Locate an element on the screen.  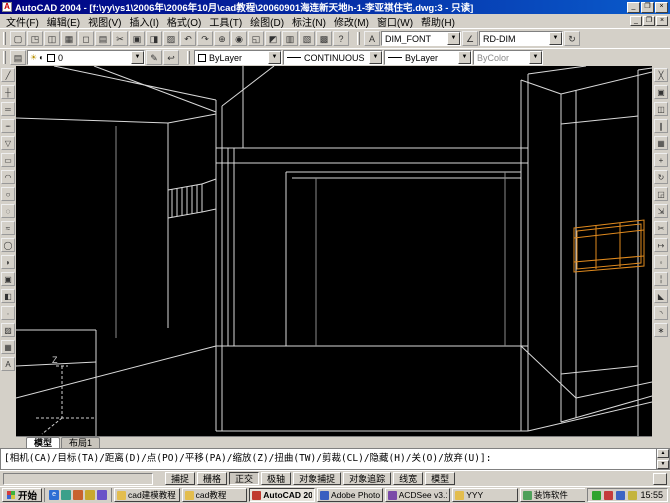
menu-item-dimension: 标注(N) is located at coordinates (309, 21).